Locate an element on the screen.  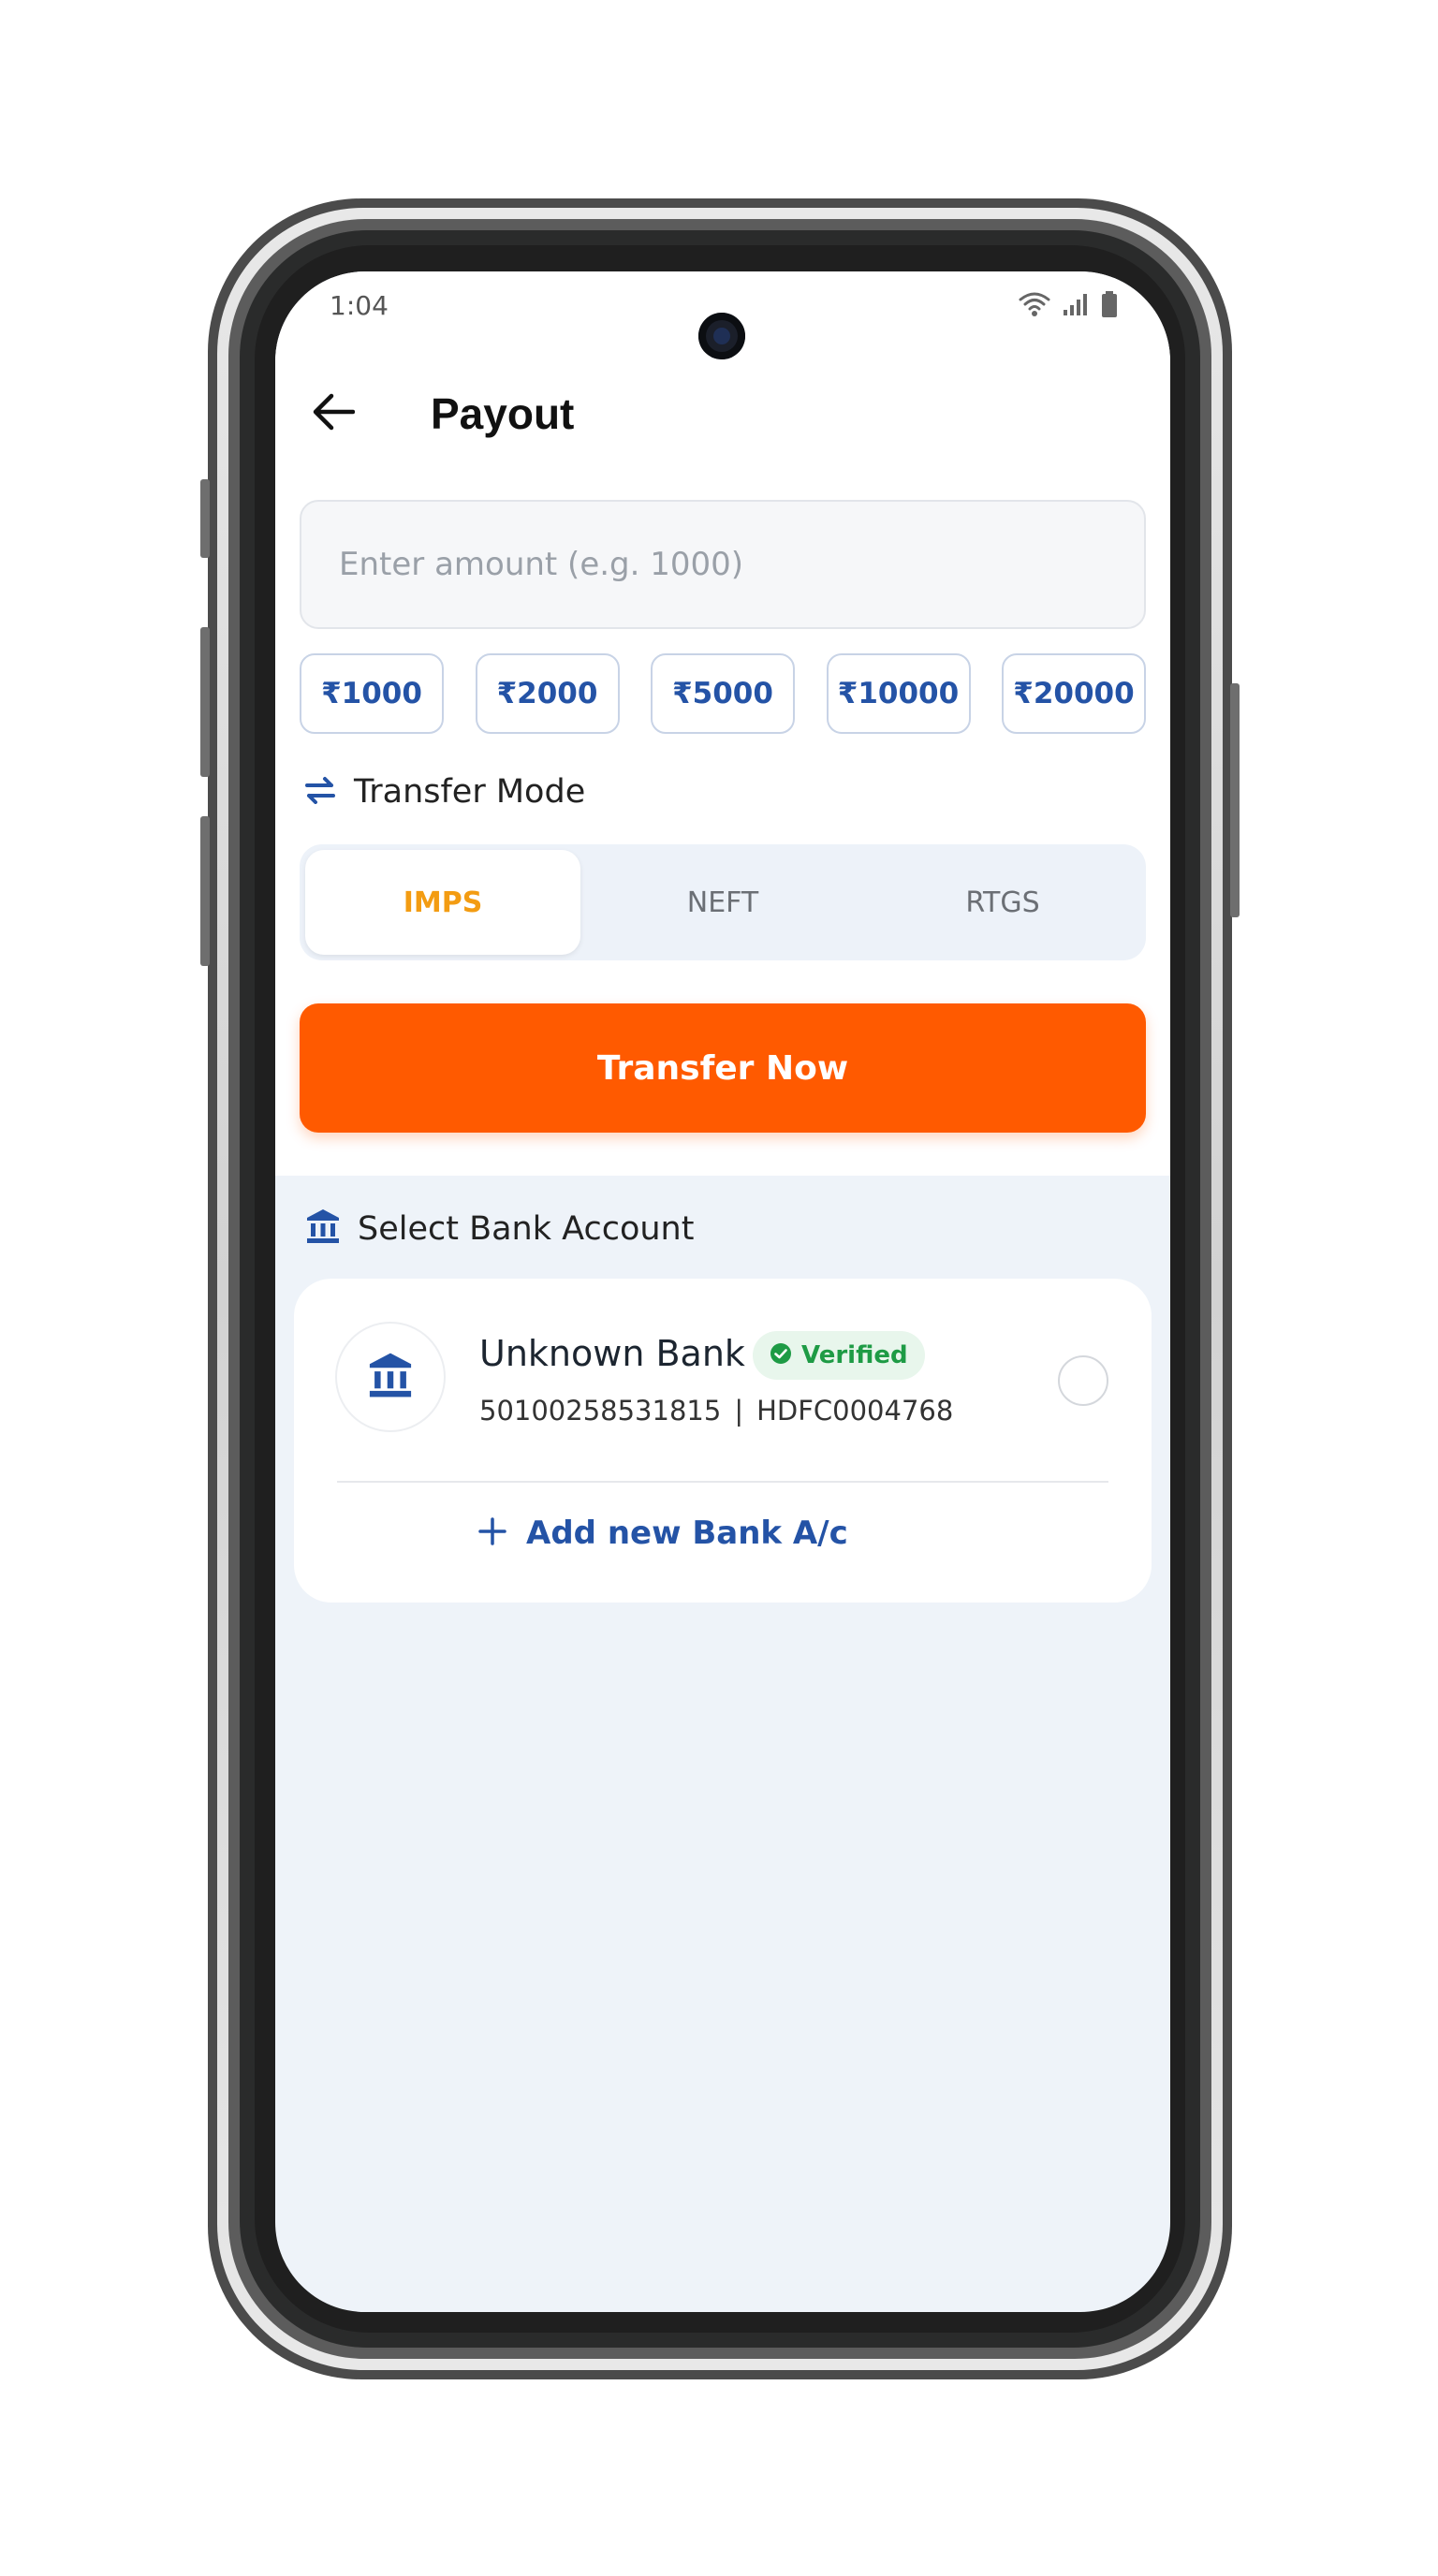
bank-details: 50100258531815 | HDFC0004768 is located at coordinates (716, 1411).